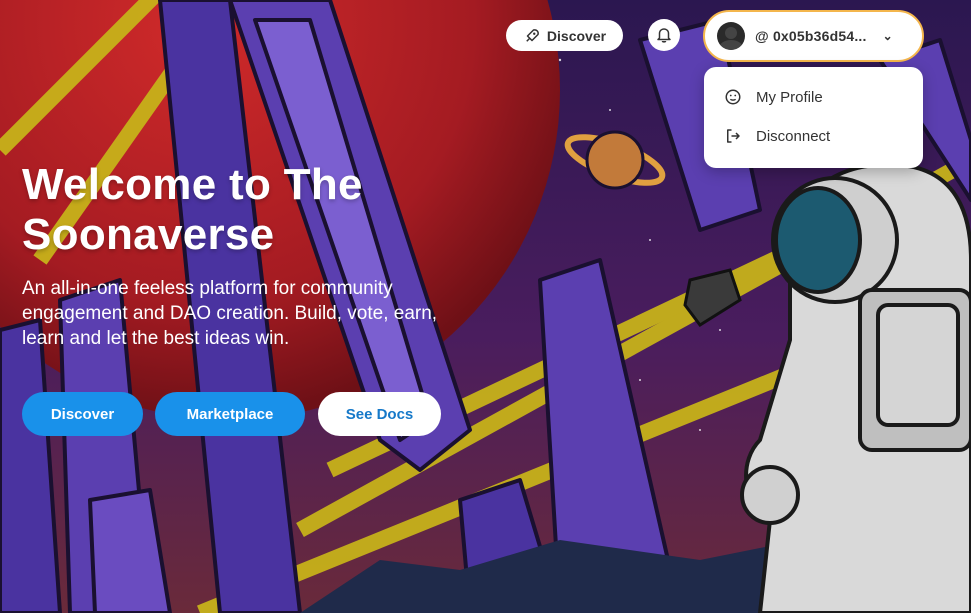 This screenshot has width=971, height=613. Describe the element at coordinates (789, 97) in the screenshot. I see `my-profile-label: My Profile` at that location.